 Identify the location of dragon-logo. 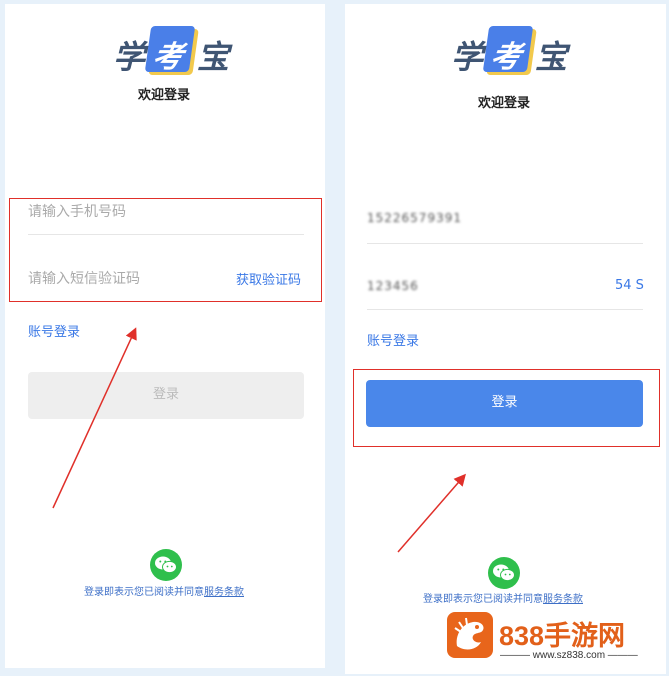
(470, 635).